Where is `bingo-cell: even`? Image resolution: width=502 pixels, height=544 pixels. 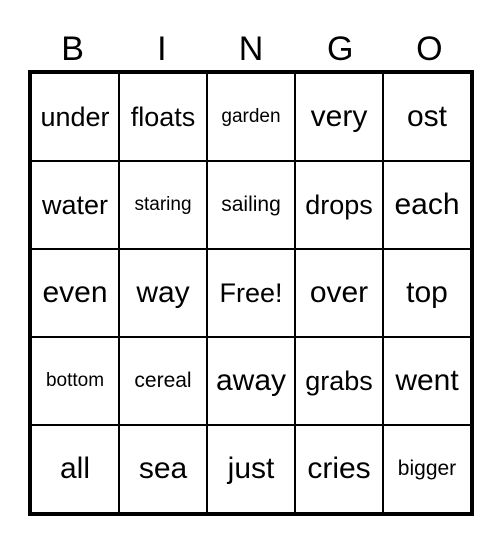
bingo-cell: even is located at coordinates (75, 293).